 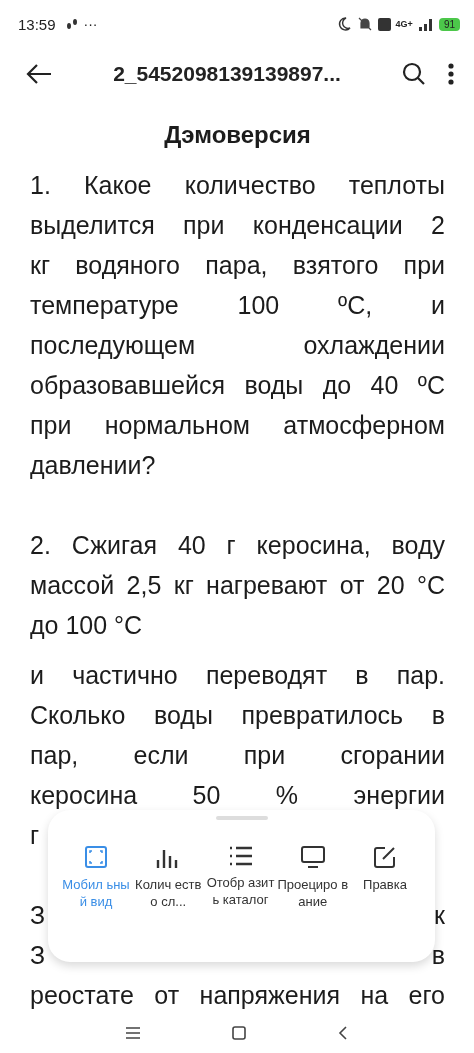 I want to click on document-text-line: 2. Сжигая 40 г керосина, воду, so click(x=237, y=545).